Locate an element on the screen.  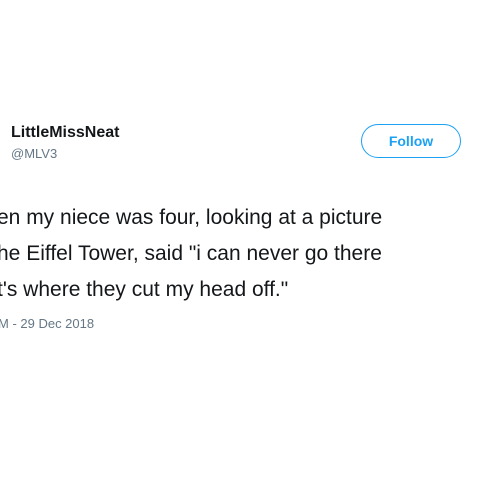
tweet-text-line: t's where they cut my head off." is located at coordinates (144, 289).